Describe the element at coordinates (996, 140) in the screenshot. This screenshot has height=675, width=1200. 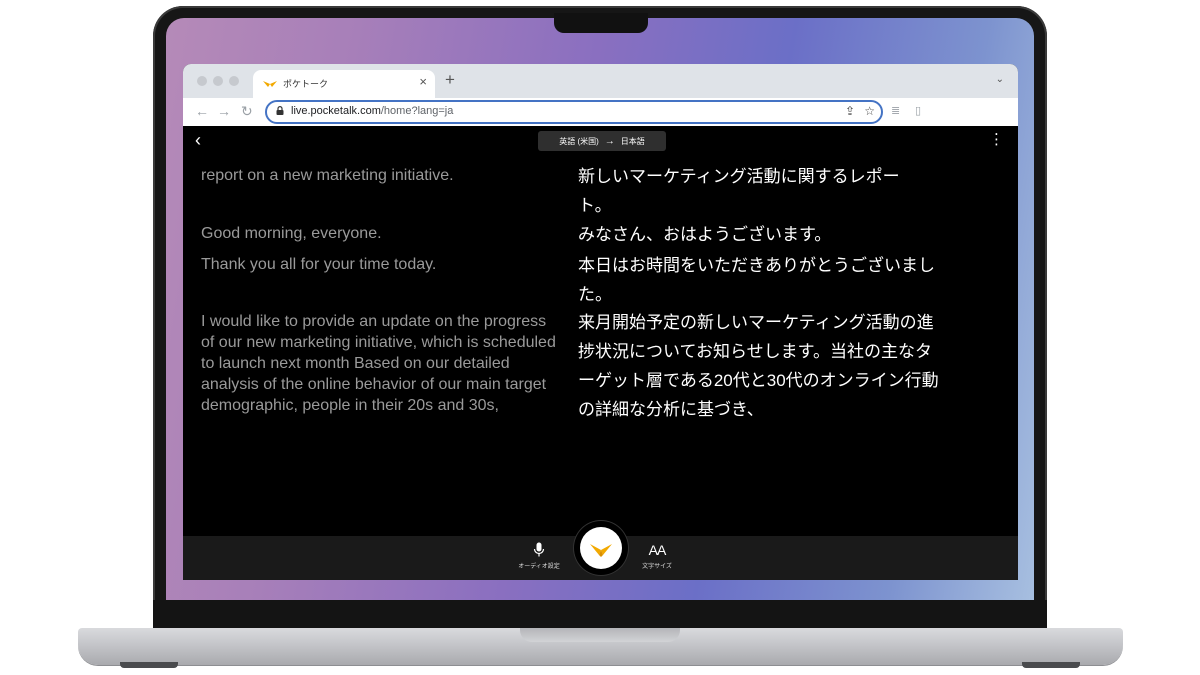
I see `more-options-icon: ⋮` at that location.